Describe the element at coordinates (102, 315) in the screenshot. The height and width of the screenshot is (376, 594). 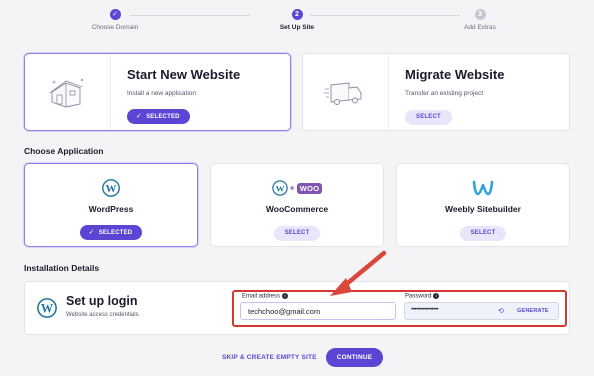
I see `setup-login-subtitle: Website access credentials` at that location.